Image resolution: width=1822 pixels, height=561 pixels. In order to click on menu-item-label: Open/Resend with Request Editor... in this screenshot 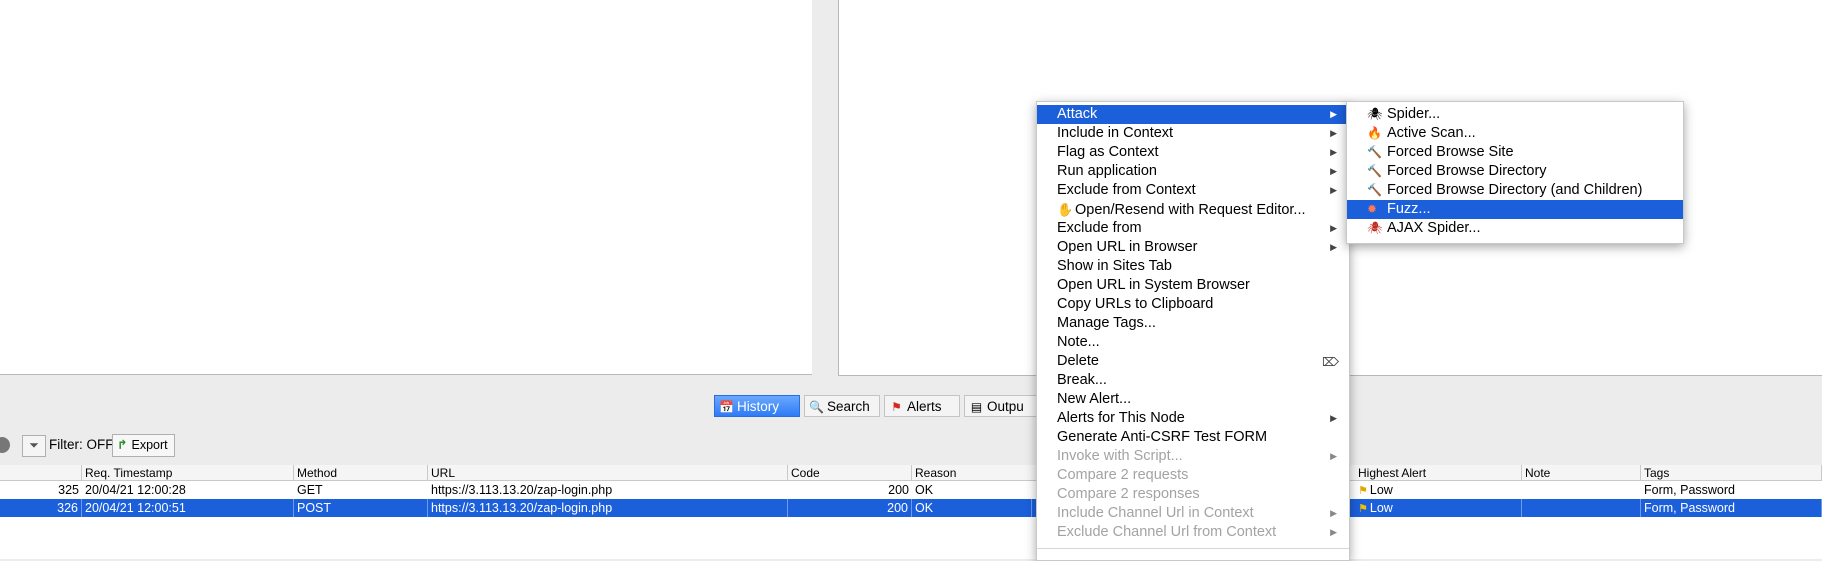, I will do `click(1190, 210)`.